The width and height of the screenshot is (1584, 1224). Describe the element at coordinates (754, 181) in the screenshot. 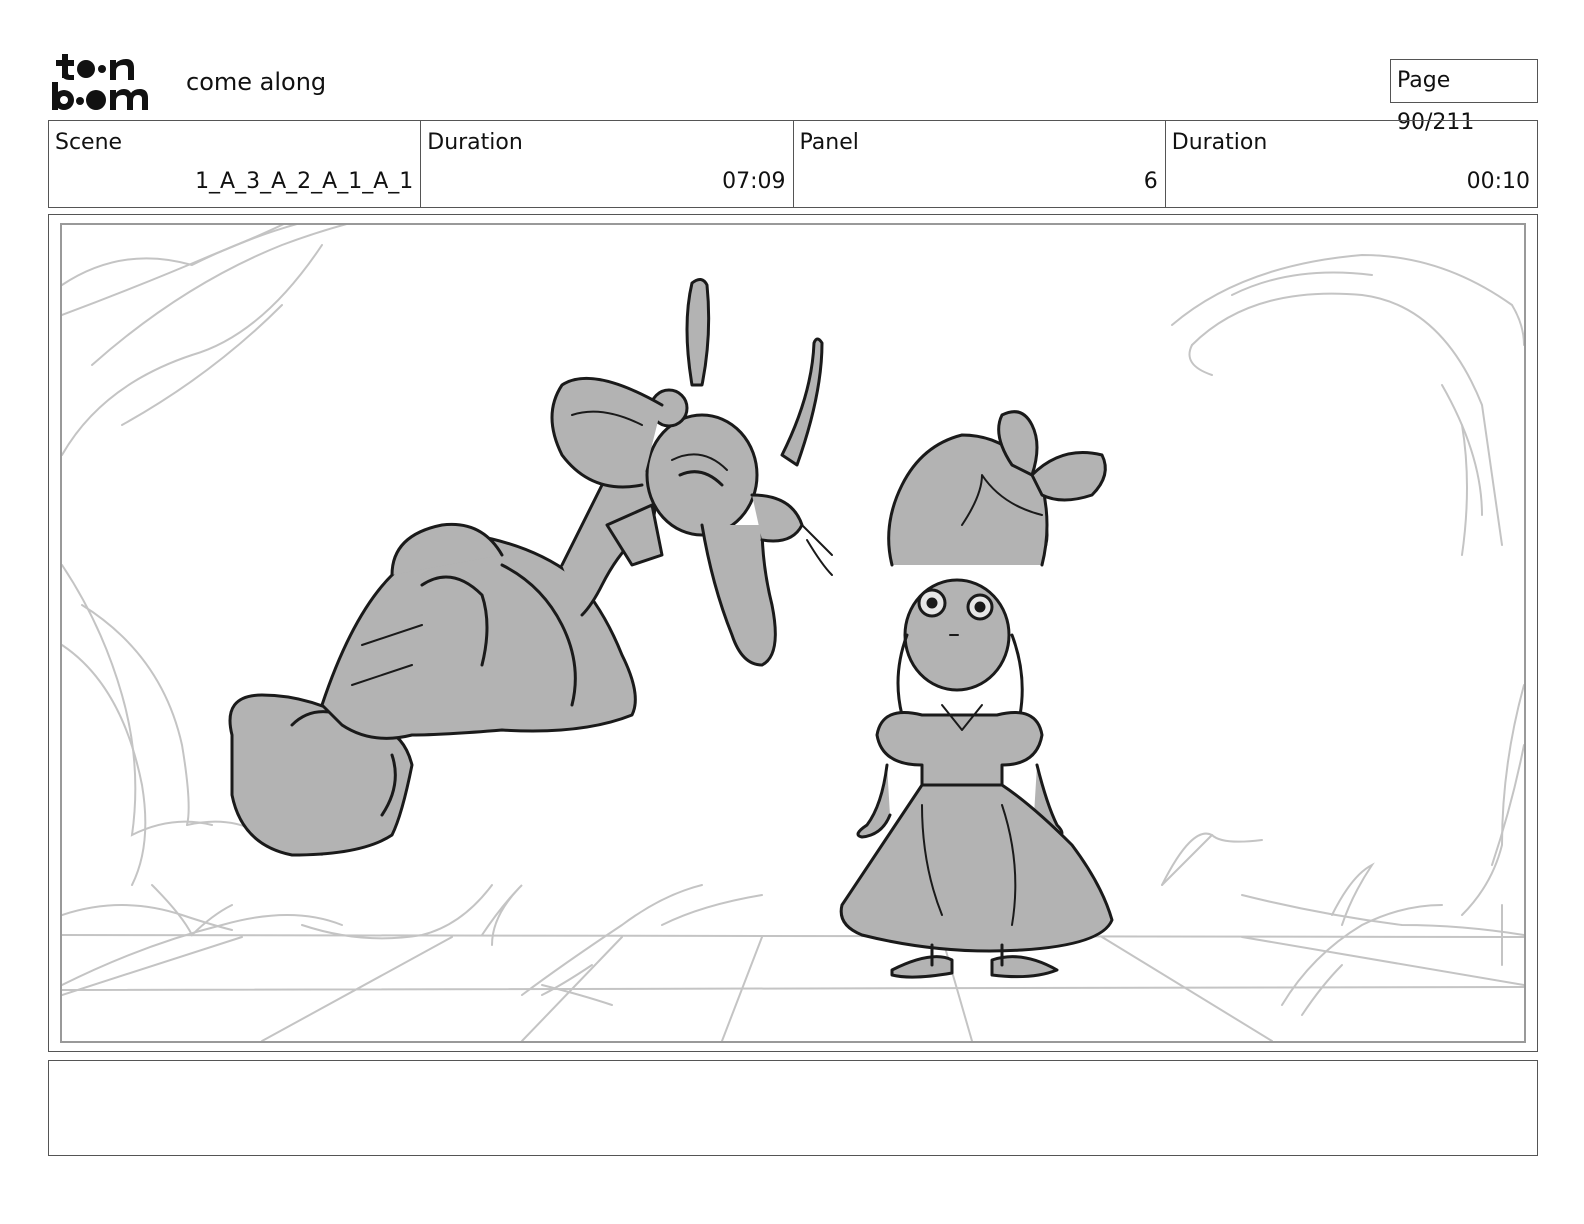

I see `scene-duration-value: 07:09` at that location.